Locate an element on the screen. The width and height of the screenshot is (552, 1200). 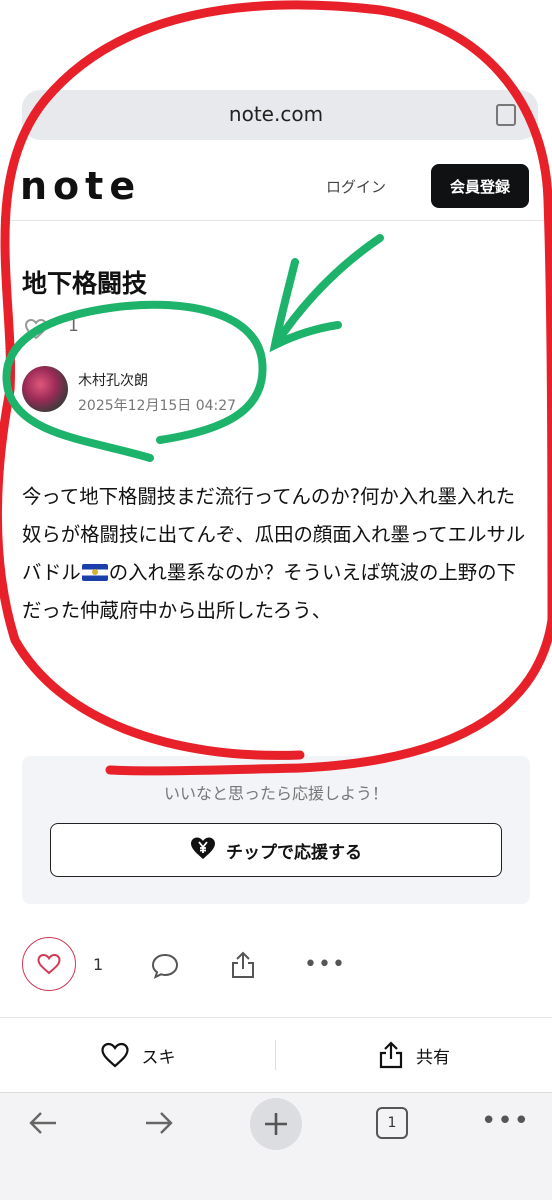
author-avatar is located at coordinates (45, 389).